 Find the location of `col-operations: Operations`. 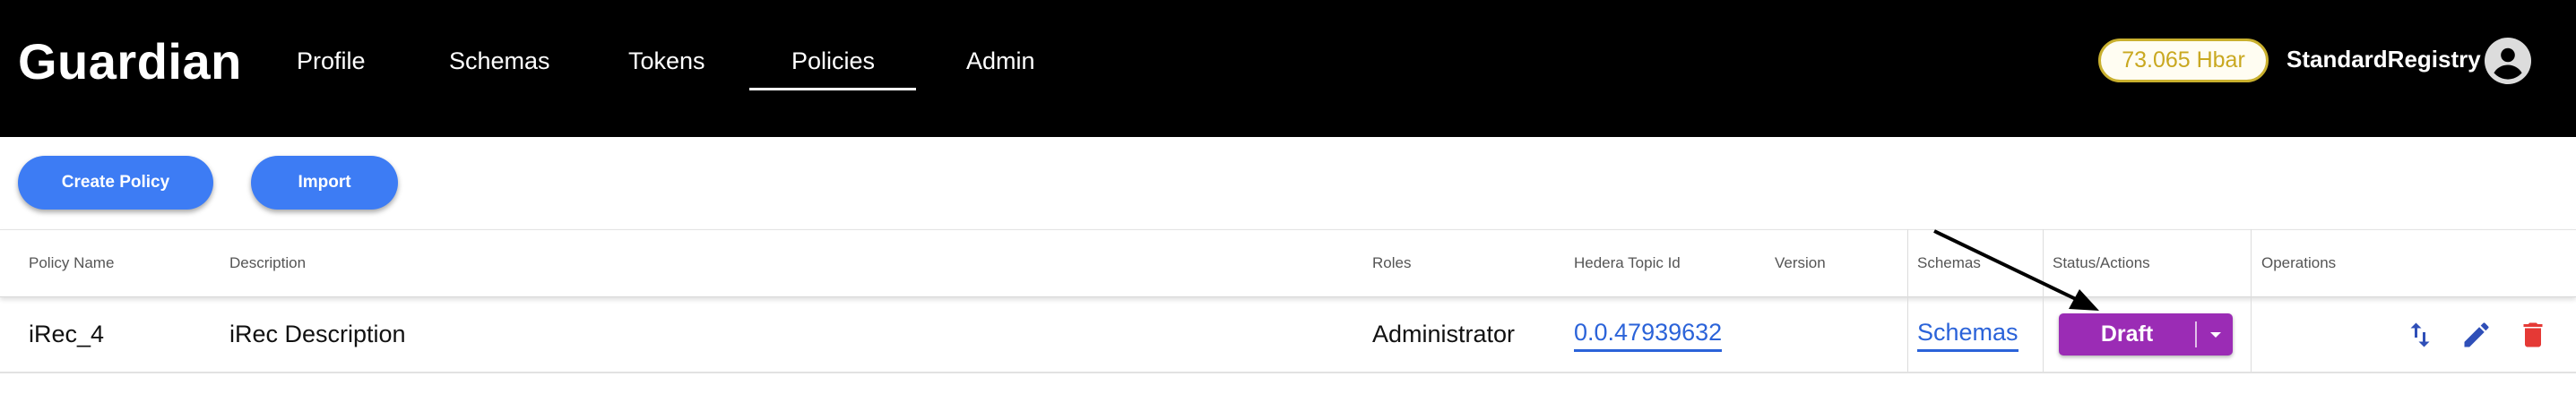

col-operations: Operations is located at coordinates (2299, 262).